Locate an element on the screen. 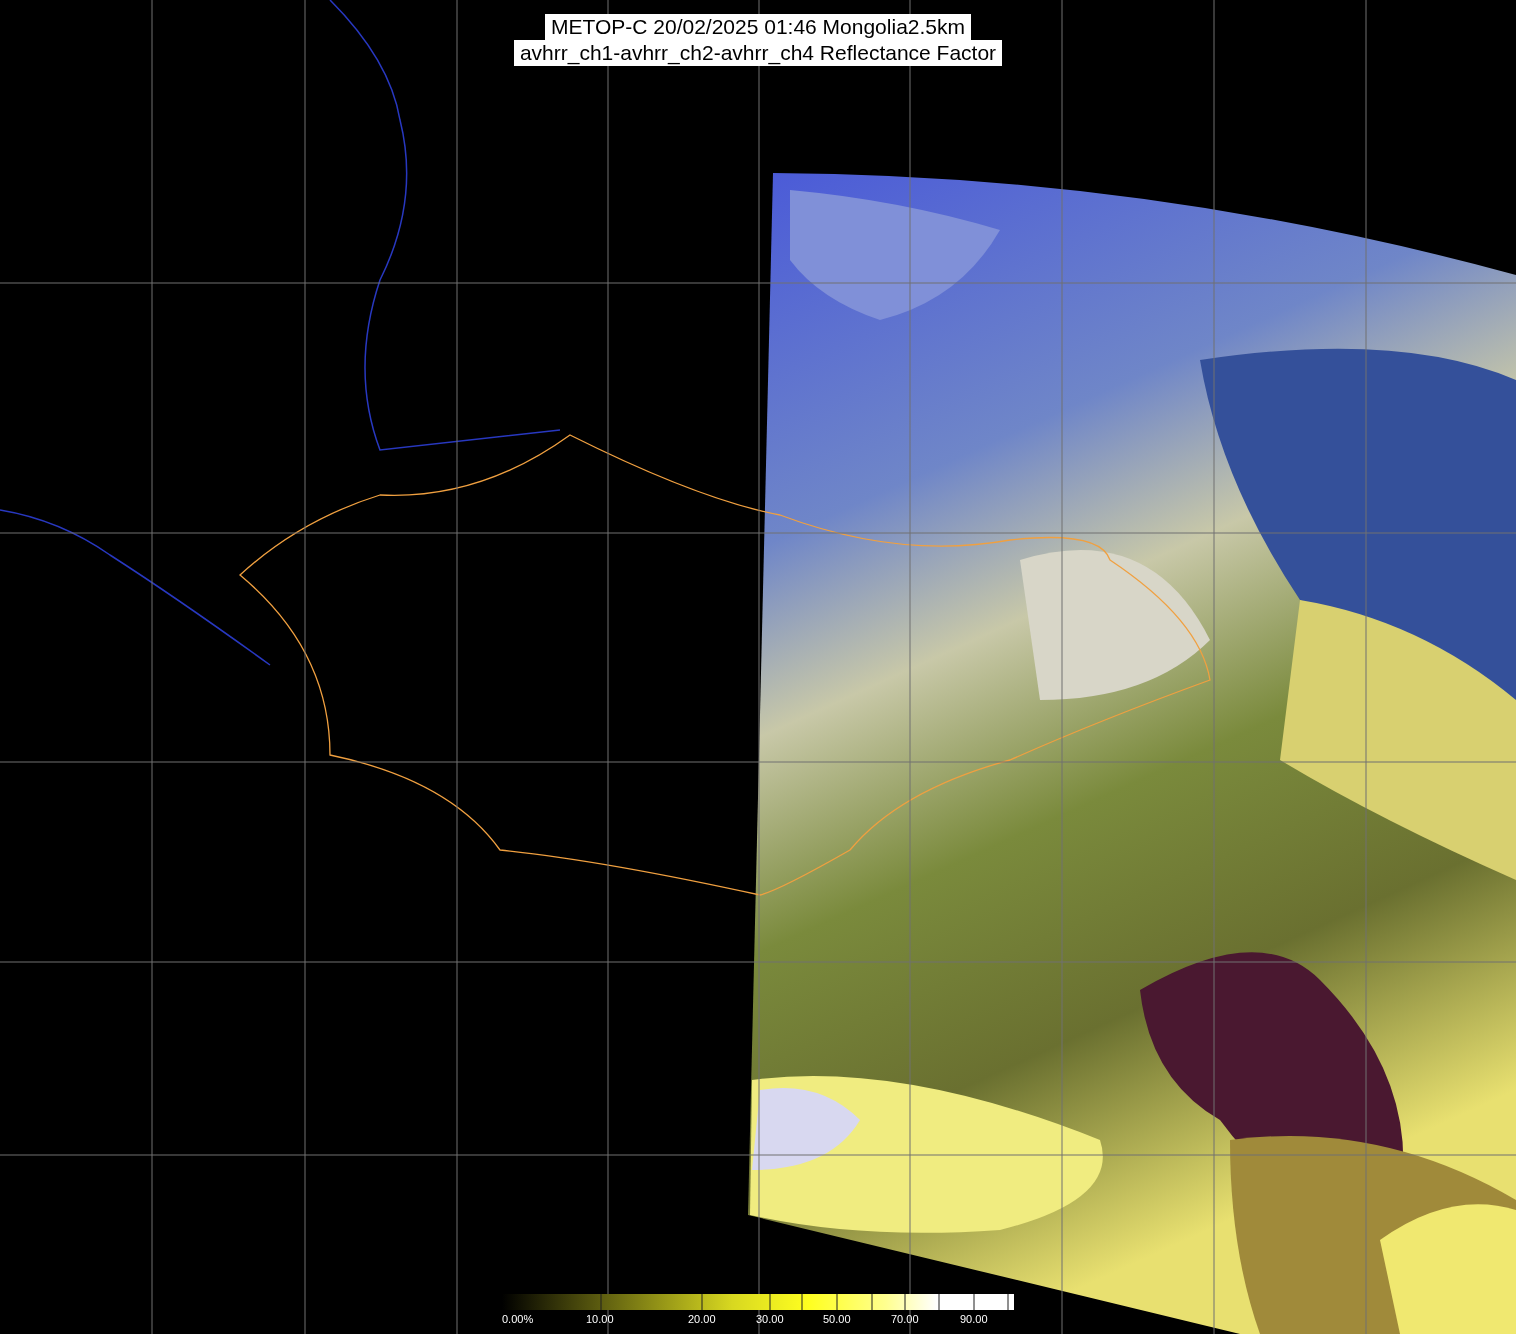 Image resolution: width=1516 pixels, height=1334 pixels. image-title: METOP-C 20/02/2025 01:46 Mongolia2.5km is located at coordinates (758, 27).